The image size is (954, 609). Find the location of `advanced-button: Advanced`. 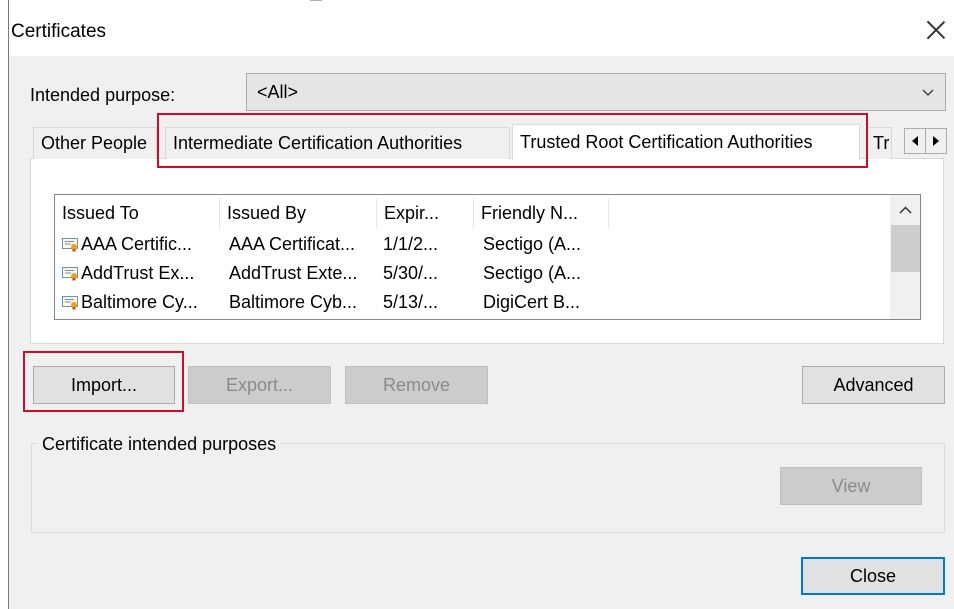

advanced-button: Advanced is located at coordinates (873, 385).